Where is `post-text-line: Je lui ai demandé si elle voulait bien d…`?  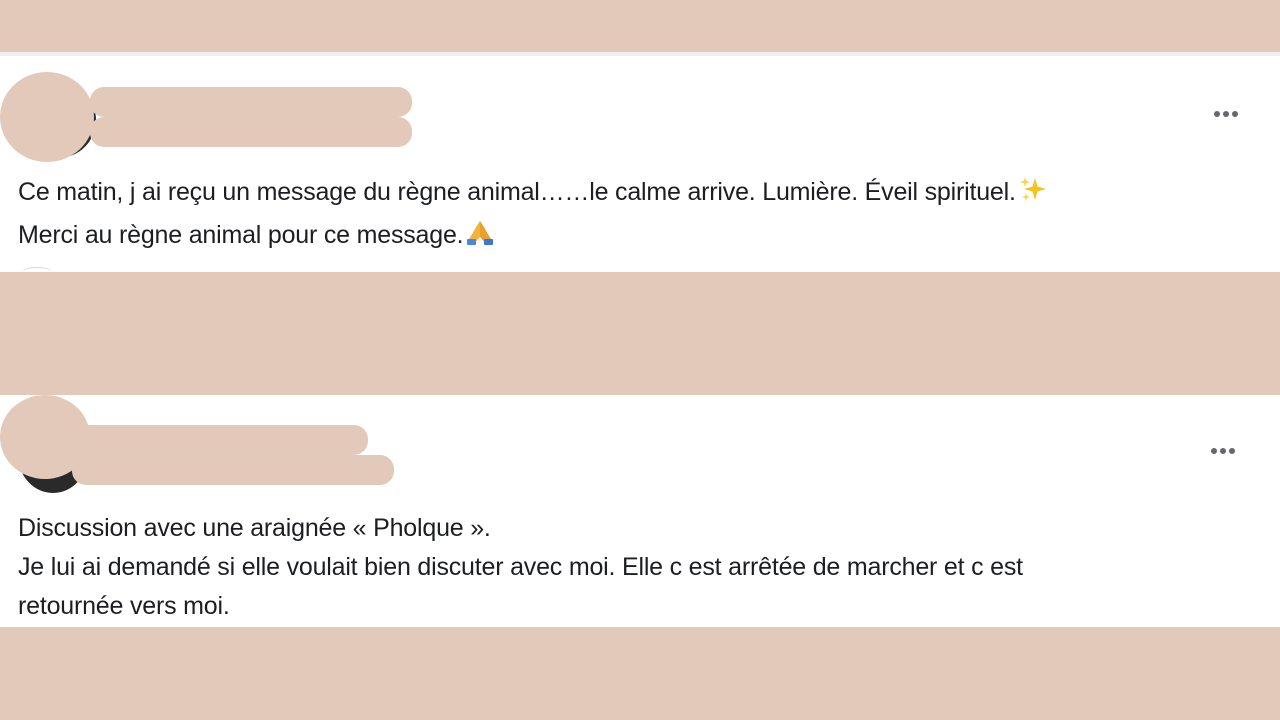
post-text-line: Je lui ai demandé si elle voulait bien d… is located at coordinates (520, 567).